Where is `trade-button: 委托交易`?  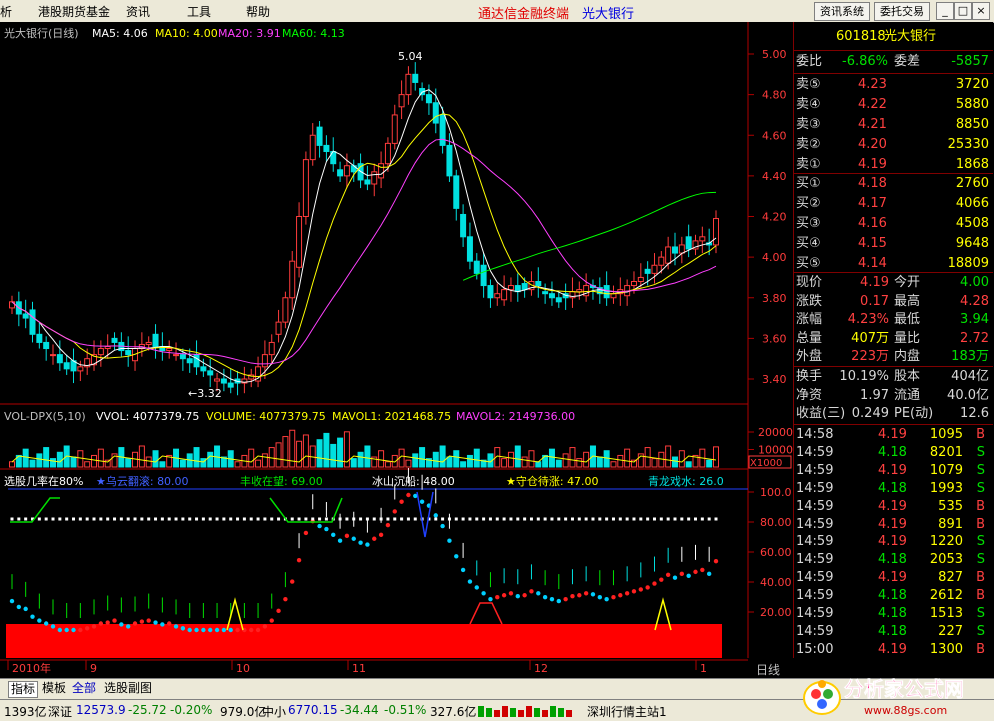 trade-button: 委托交易 is located at coordinates (902, 11).